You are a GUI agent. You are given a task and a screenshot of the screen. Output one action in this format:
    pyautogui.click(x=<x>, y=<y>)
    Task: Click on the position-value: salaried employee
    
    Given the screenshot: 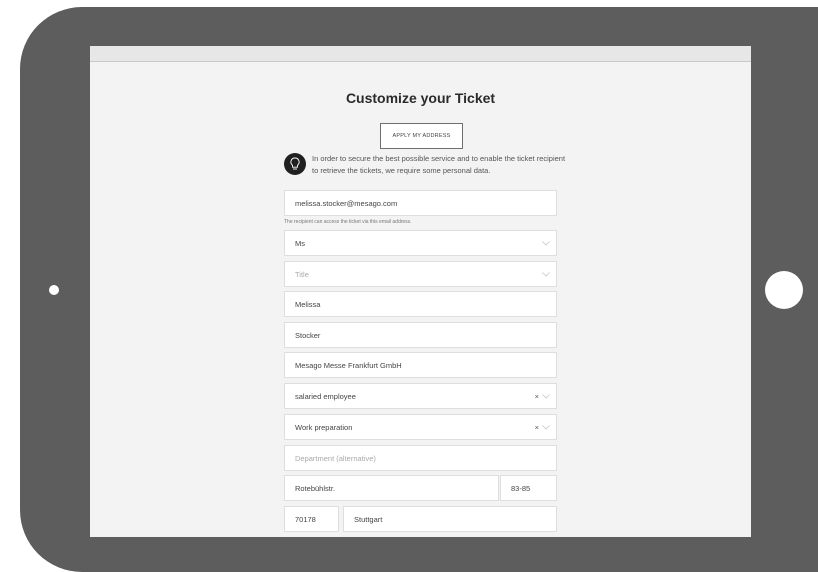 What is the action you would take?
    pyautogui.click(x=325, y=396)
    